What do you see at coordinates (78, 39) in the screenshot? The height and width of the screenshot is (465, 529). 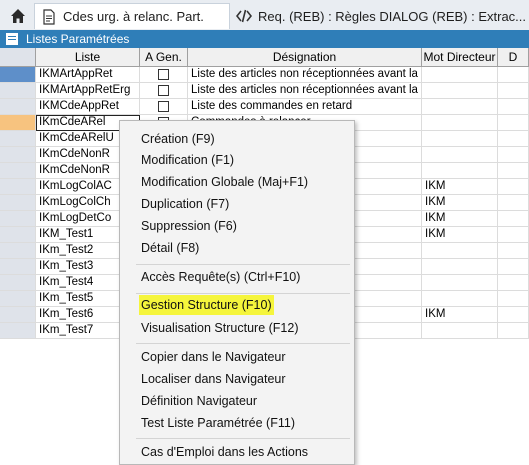 I see `panel-title: Listes Paramétrées` at bounding box center [78, 39].